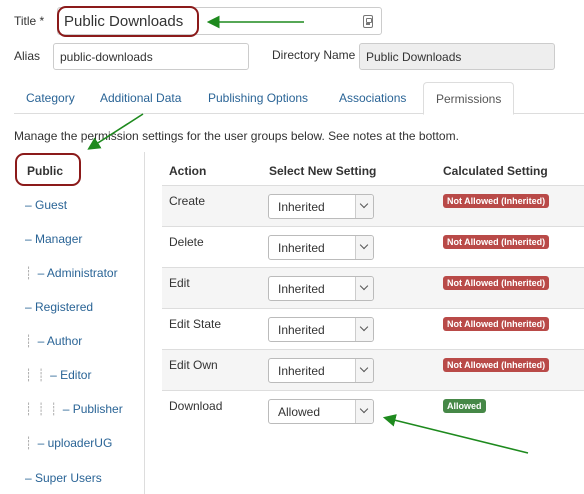 The height and width of the screenshot is (494, 584). I want to click on arrow-to-download, so click(455, 434).